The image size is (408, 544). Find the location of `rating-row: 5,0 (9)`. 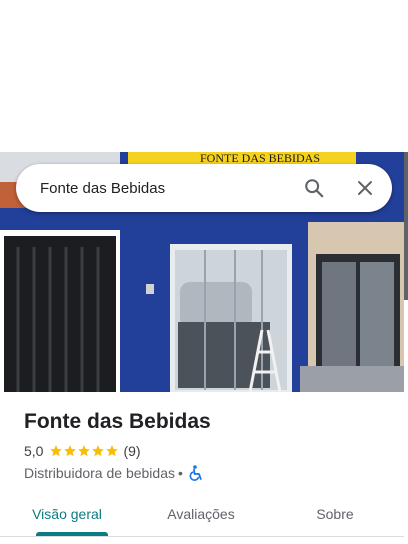

rating-row: 5,0 (9) is located at coordinates (209, 451).